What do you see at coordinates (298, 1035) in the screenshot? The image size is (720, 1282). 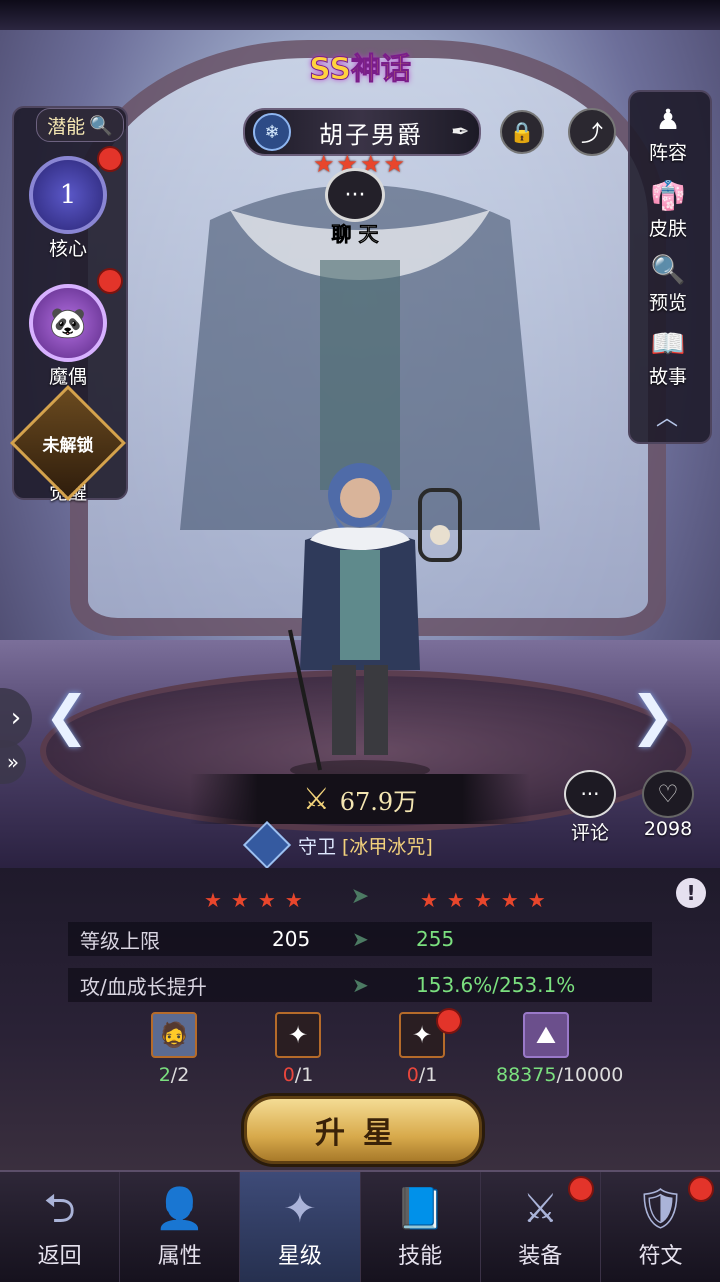 I see `ice-fodder-icon: ✦` at bounding box center [298, 1035].